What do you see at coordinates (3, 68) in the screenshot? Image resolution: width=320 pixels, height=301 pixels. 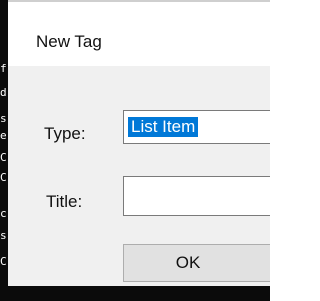 I see `background-terminal-text: f` at bounding box center [3, 68].